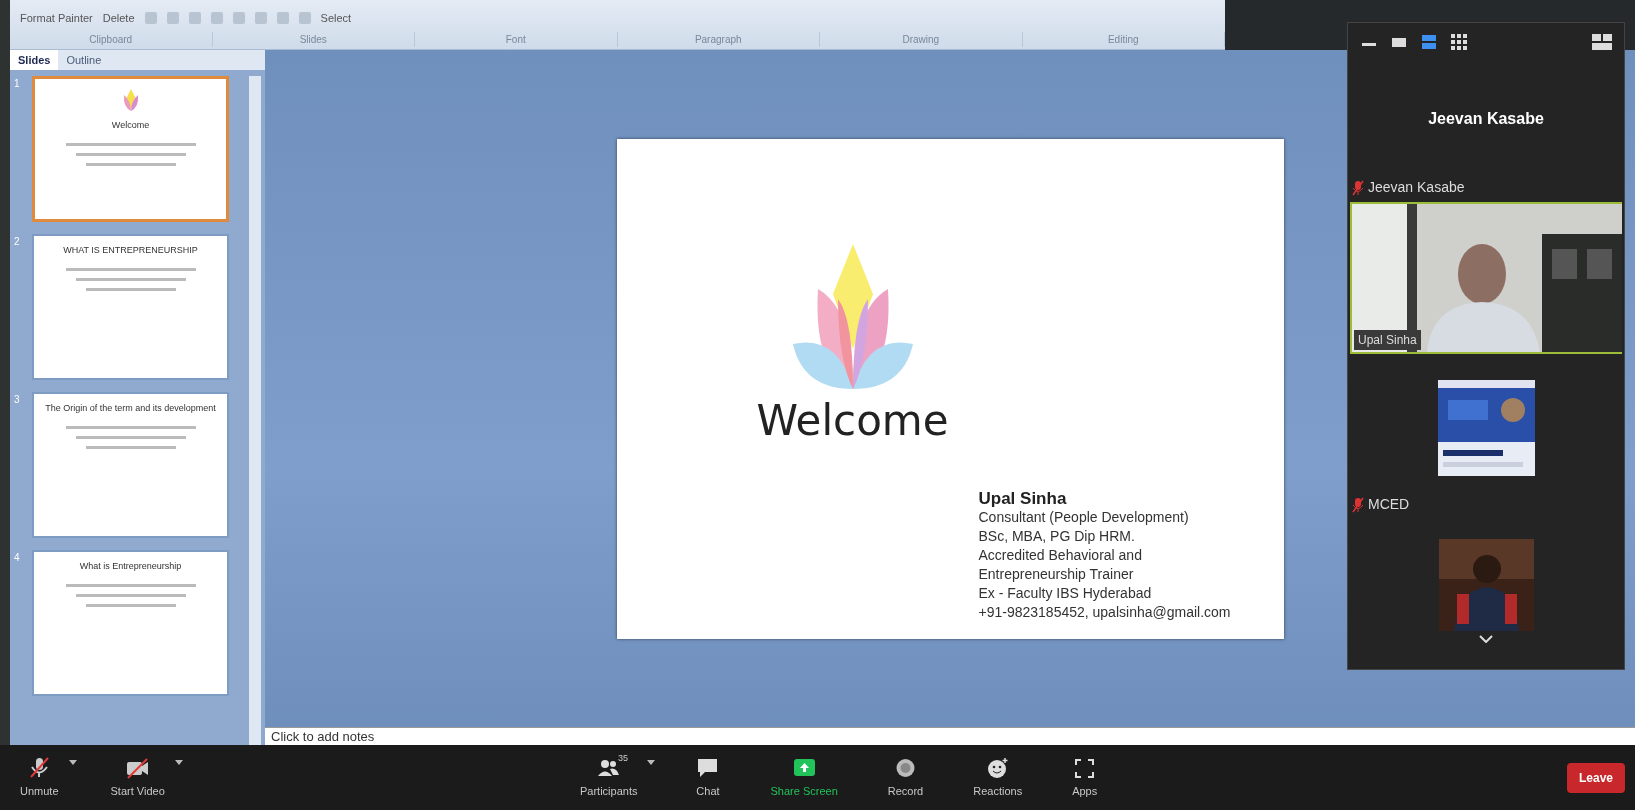  What do you see at coordinates (1459, 42) in the screenshot?
I see `grid-view-icon` at bounding box center [1459, 42].